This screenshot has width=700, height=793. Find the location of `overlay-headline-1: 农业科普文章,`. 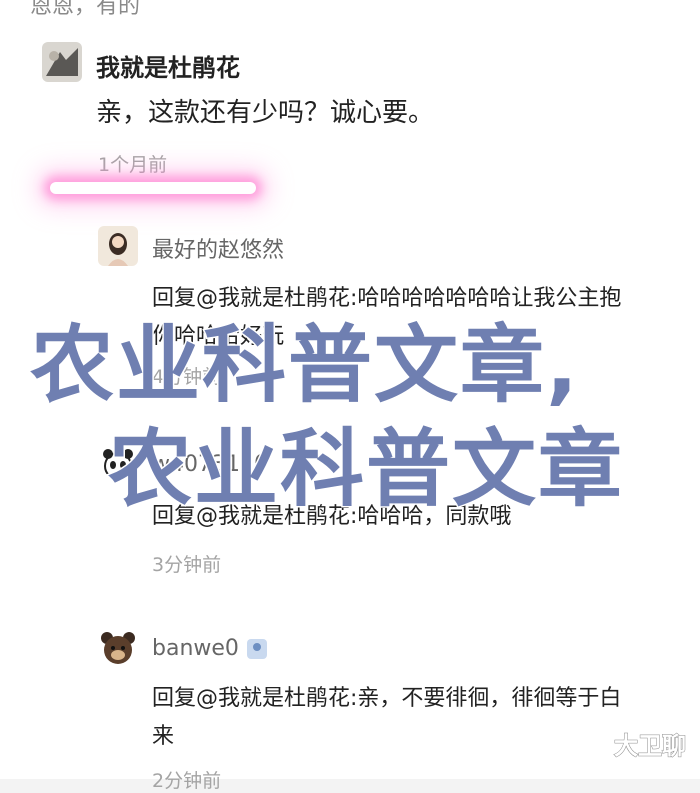

overlay-headline-1: 农业科普文章, is located at coordinates (304, 365).